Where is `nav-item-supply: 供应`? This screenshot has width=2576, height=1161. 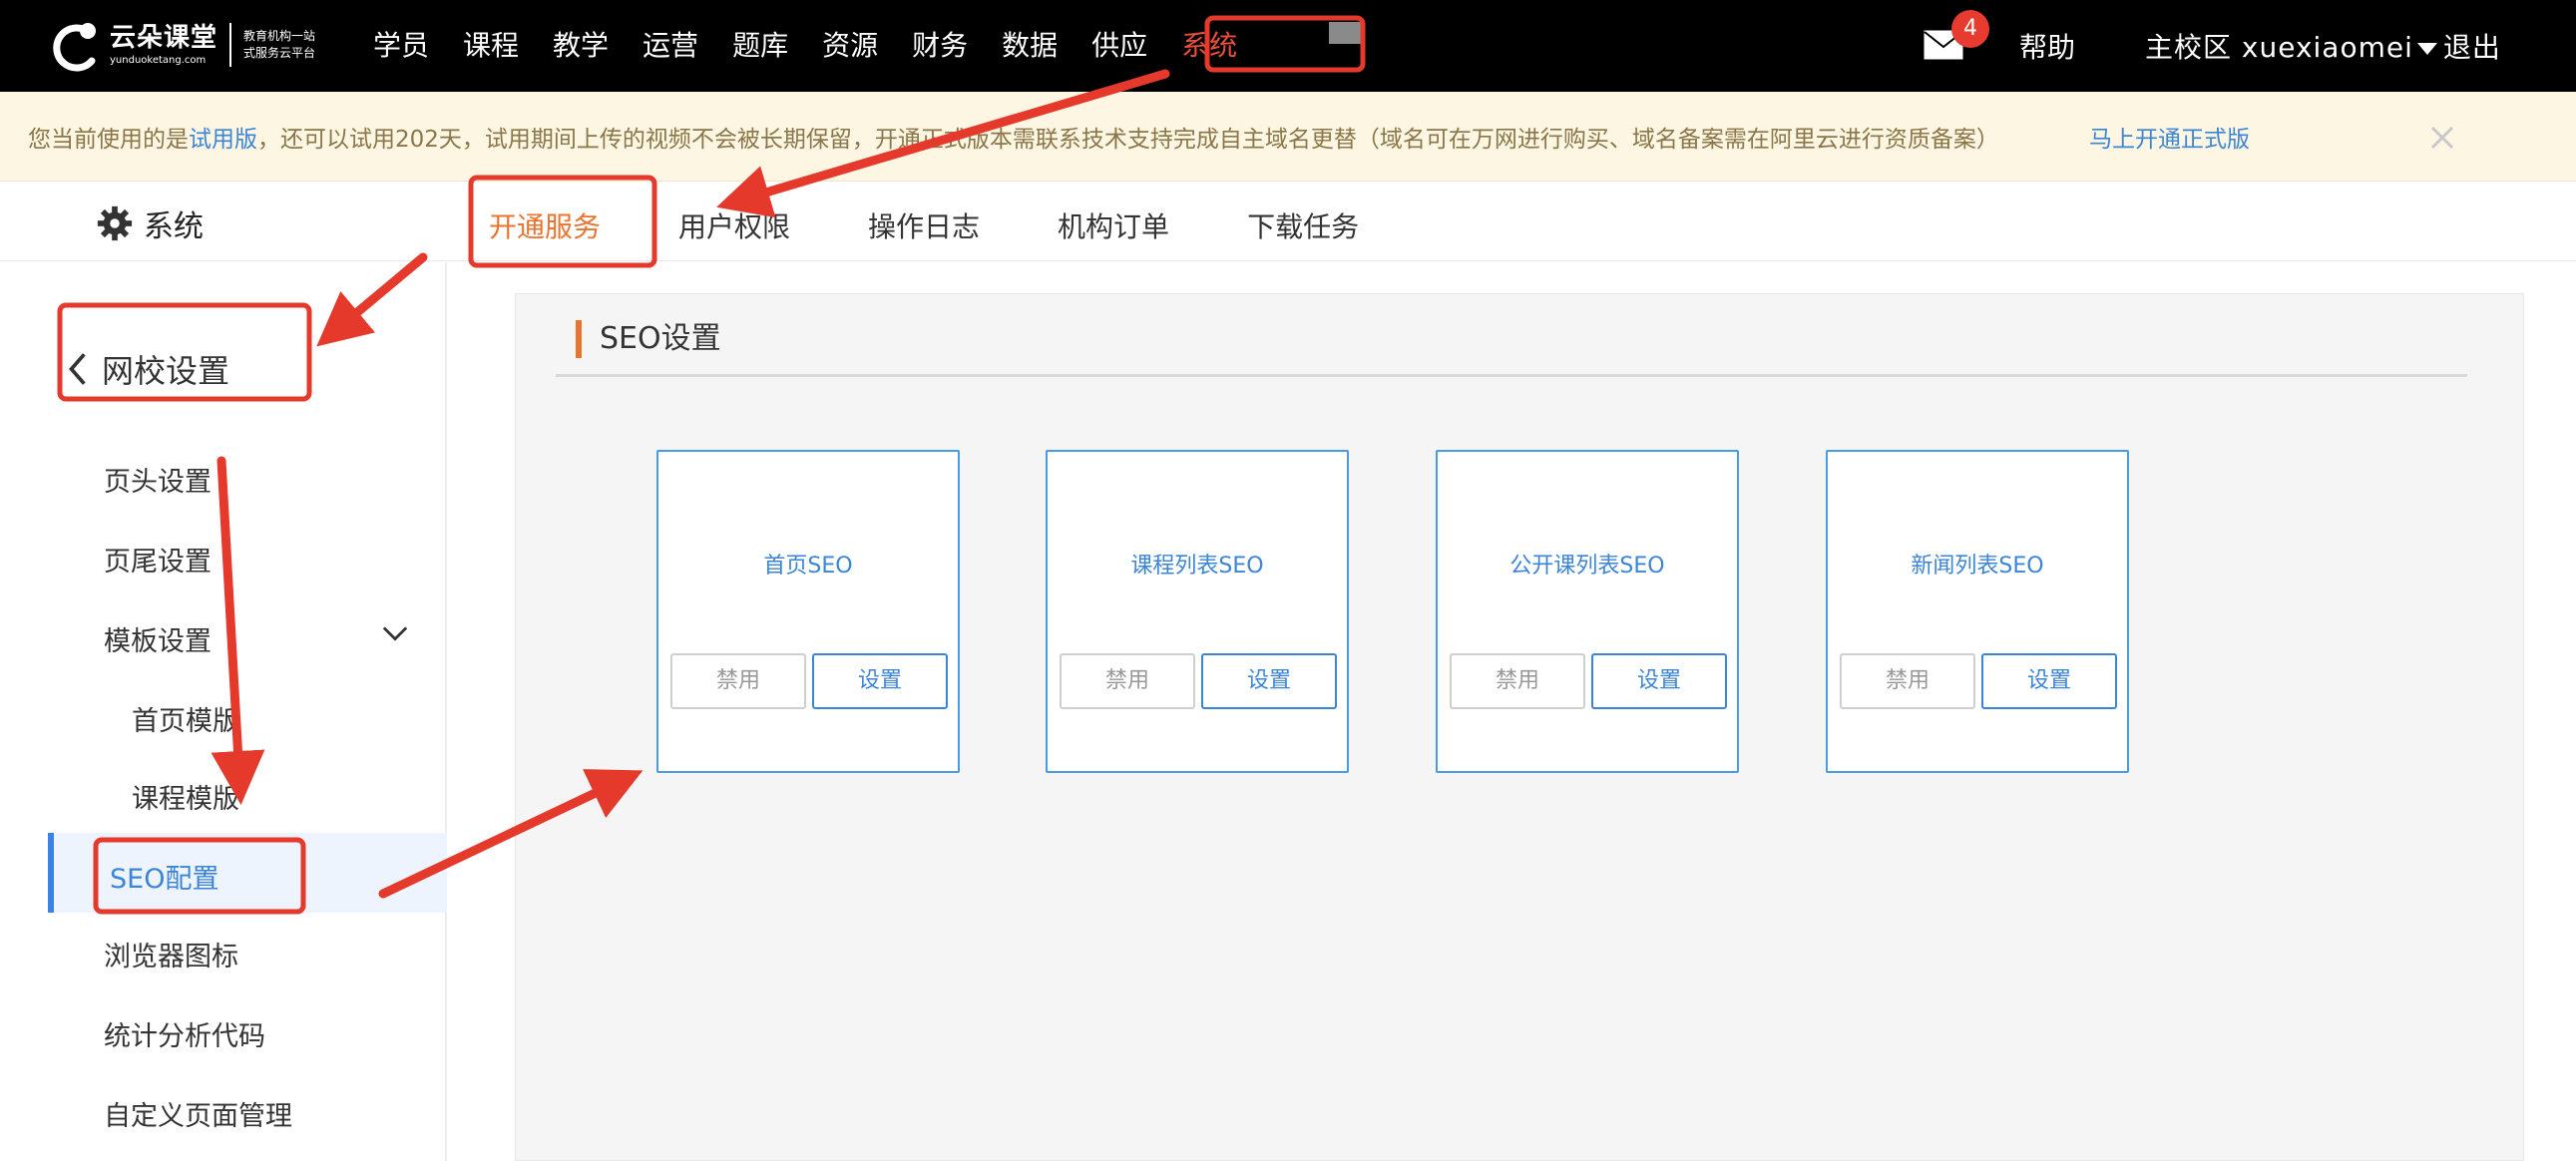 nav-item-supply: 供应 is located at coordinates (1119, 44).